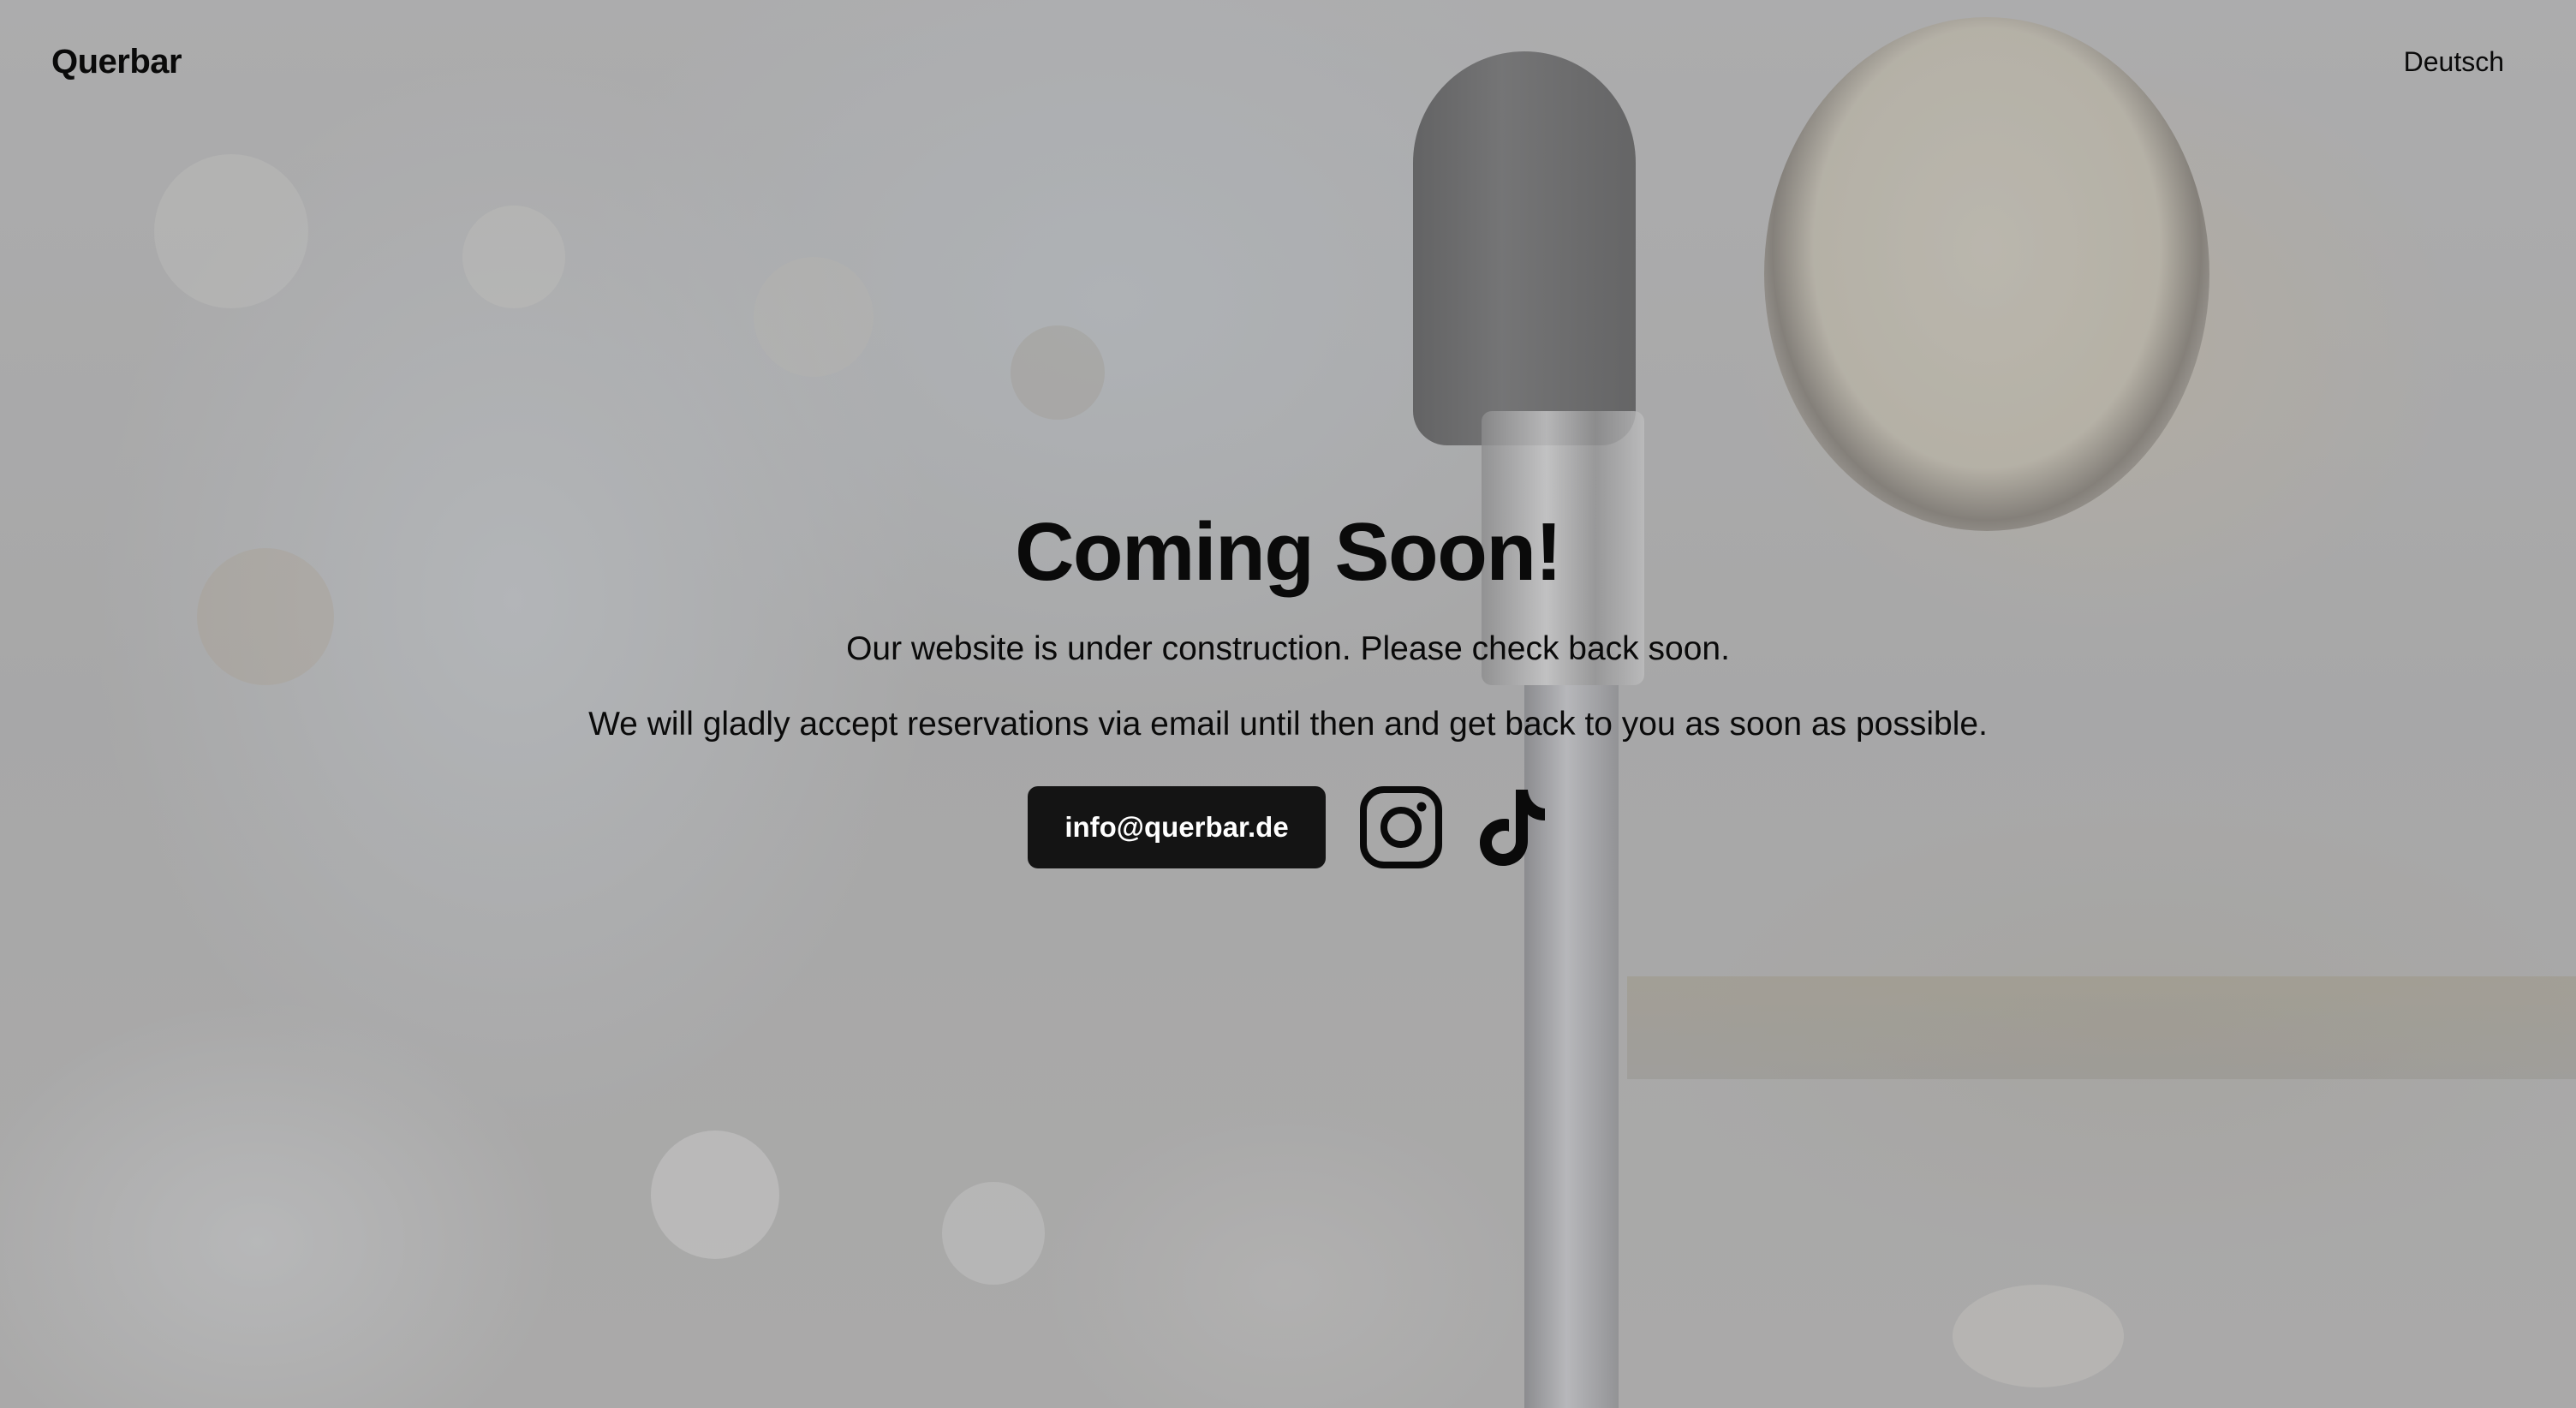  Describe the element at coordinates (117, 62) in the screenshot. I see `brand-logo: Querbar` at that location.